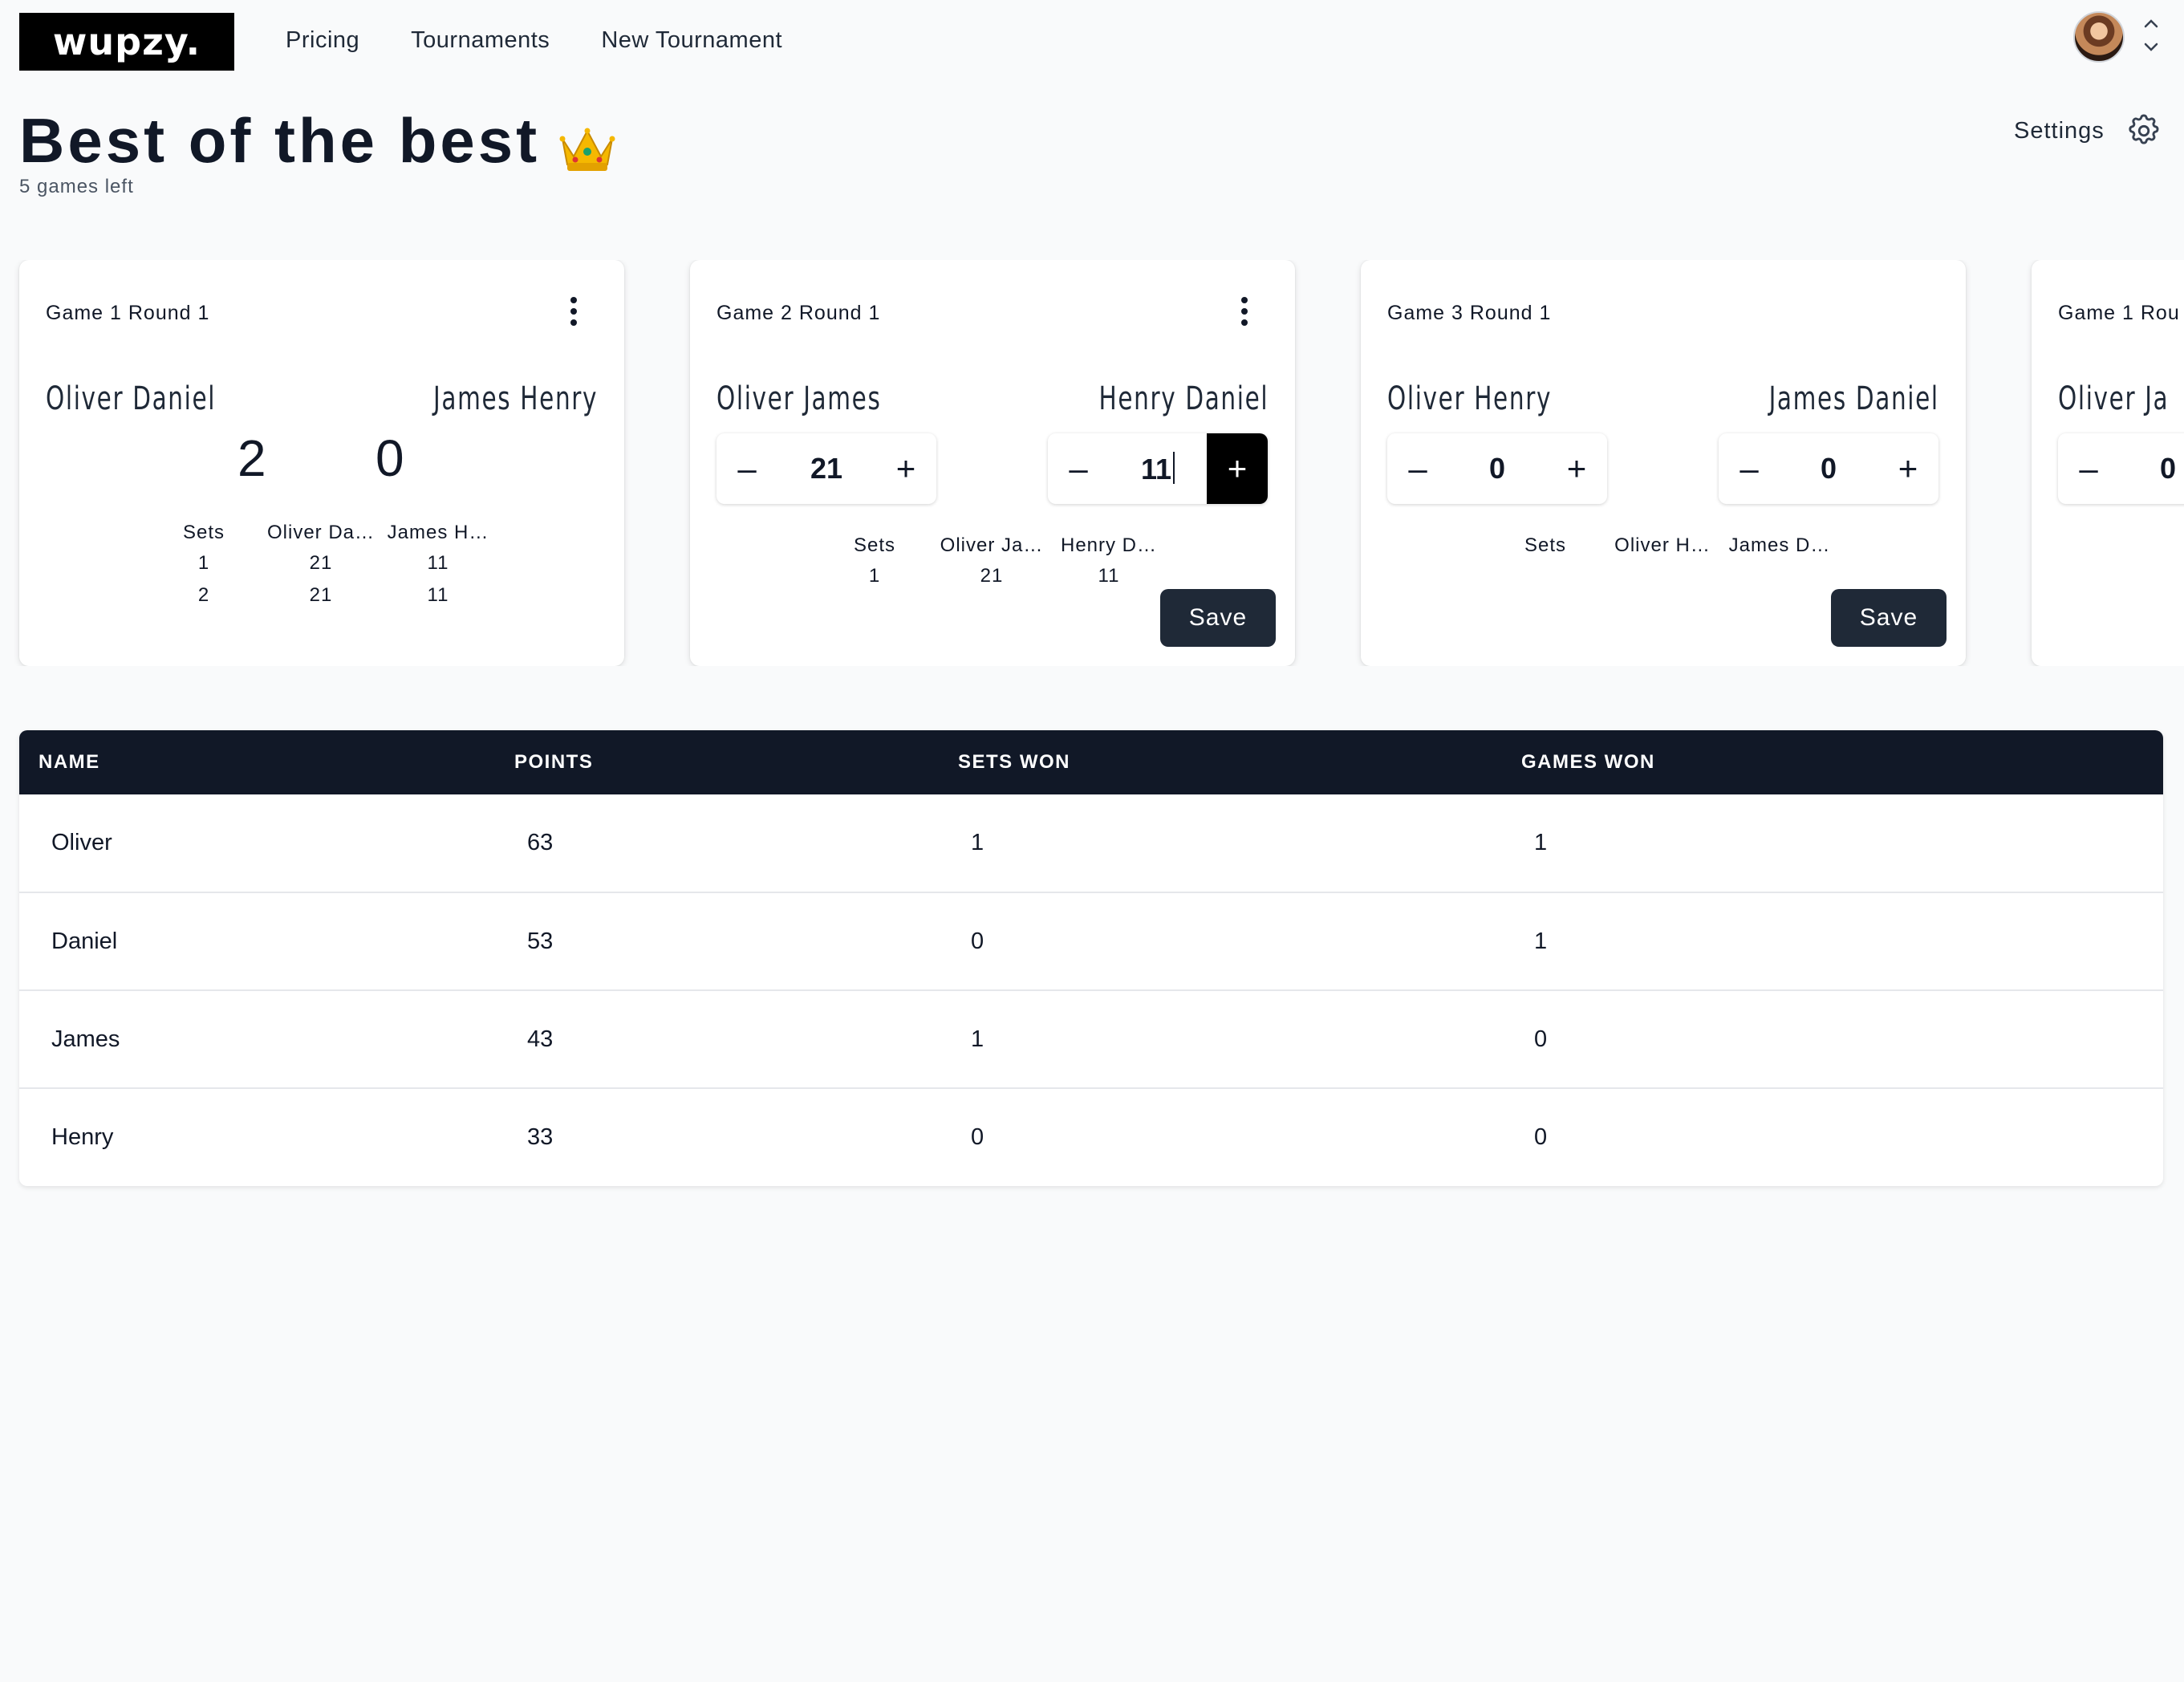  What do you see at coordinates (266, 1137) in the screenshot?
I see `player-name: Henry` at bounding box center [266, 1137].